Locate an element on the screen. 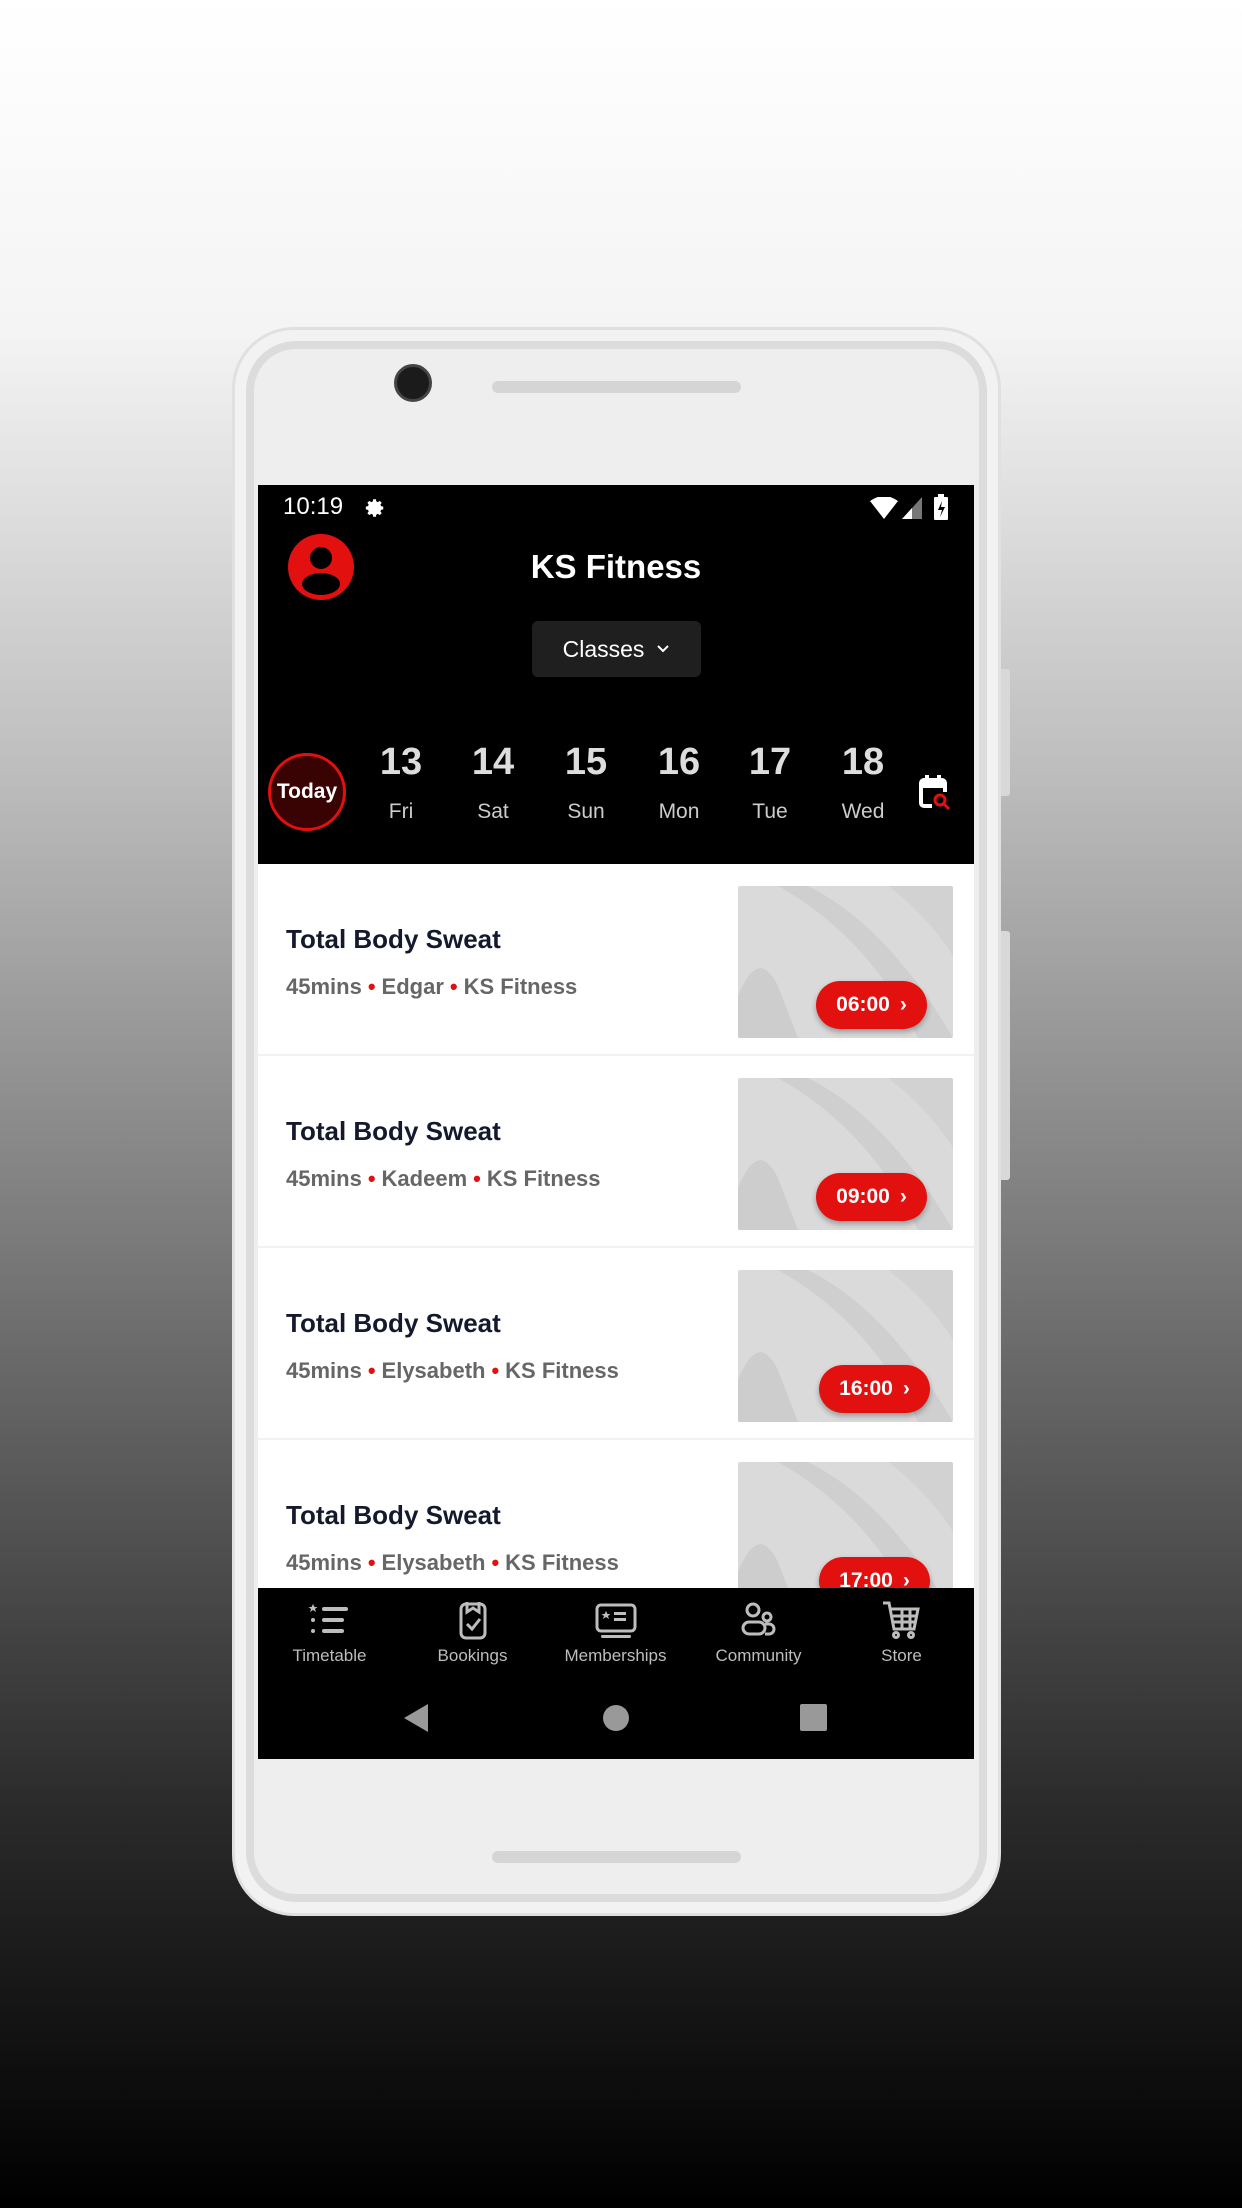 Image resolution: width=1242 pixels, height=2208 pixels. settings-icon is located at coordinates (374, 508).